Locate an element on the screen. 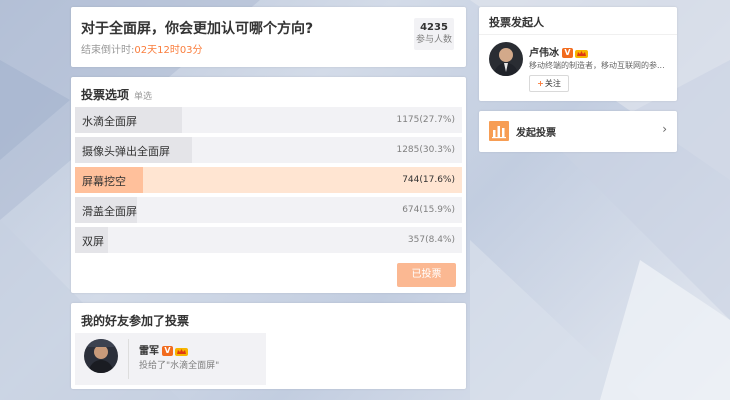 This screenshot has height=400, width=730. countdown-label: 结束倒计时: is located at coordinates (108, 50).